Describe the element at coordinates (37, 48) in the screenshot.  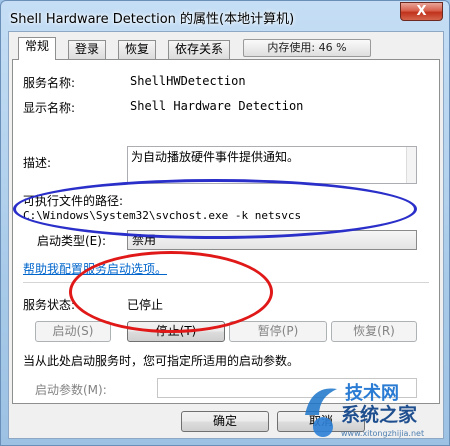
I see `tab-general: 常规` at that location.